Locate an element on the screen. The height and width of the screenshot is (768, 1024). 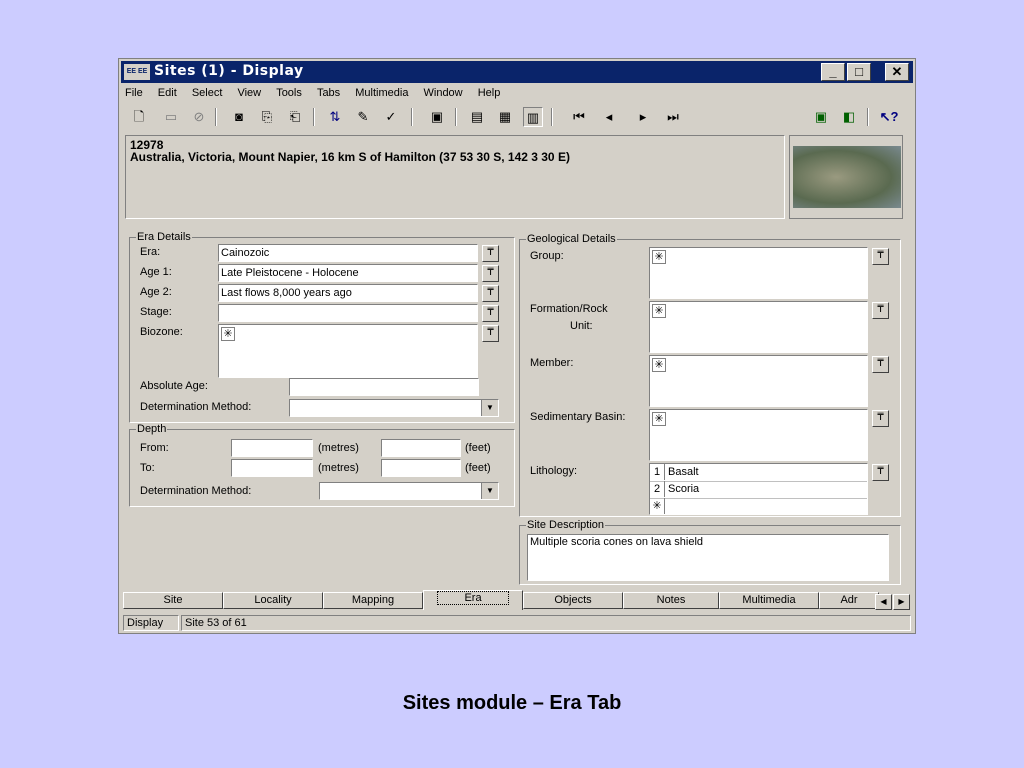
era-label: Era: is located at coordinates (150, 252).